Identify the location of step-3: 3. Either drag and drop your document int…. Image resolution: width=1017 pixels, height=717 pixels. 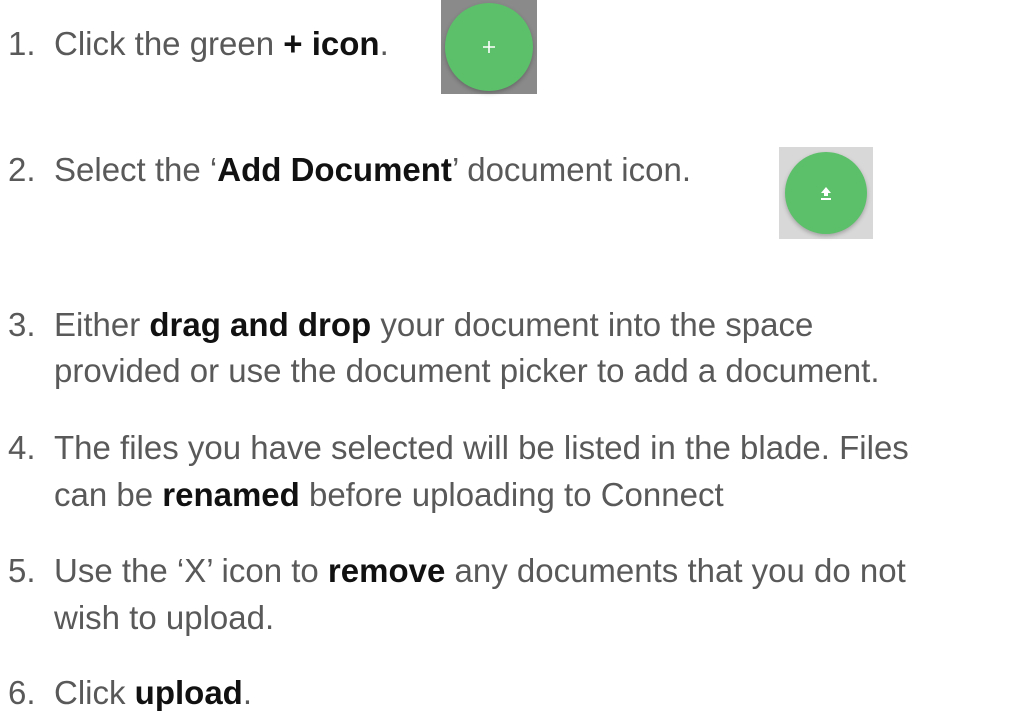
(410, 325).